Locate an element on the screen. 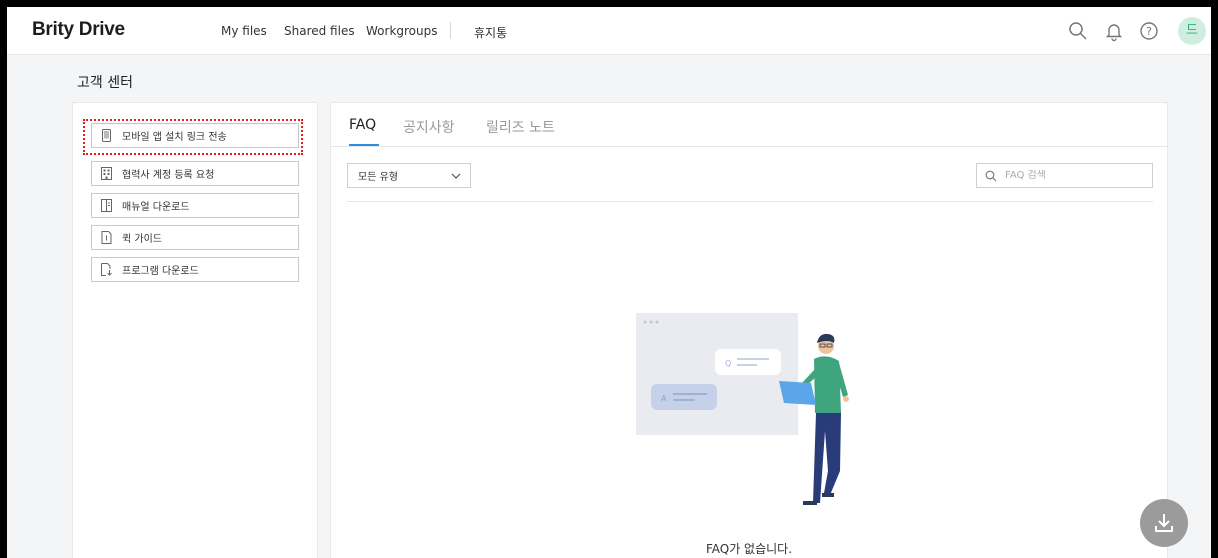 The width and height of the screenshot is (1218, 558). brand-logo: Brity Drive is located at coordinates (78, 30).